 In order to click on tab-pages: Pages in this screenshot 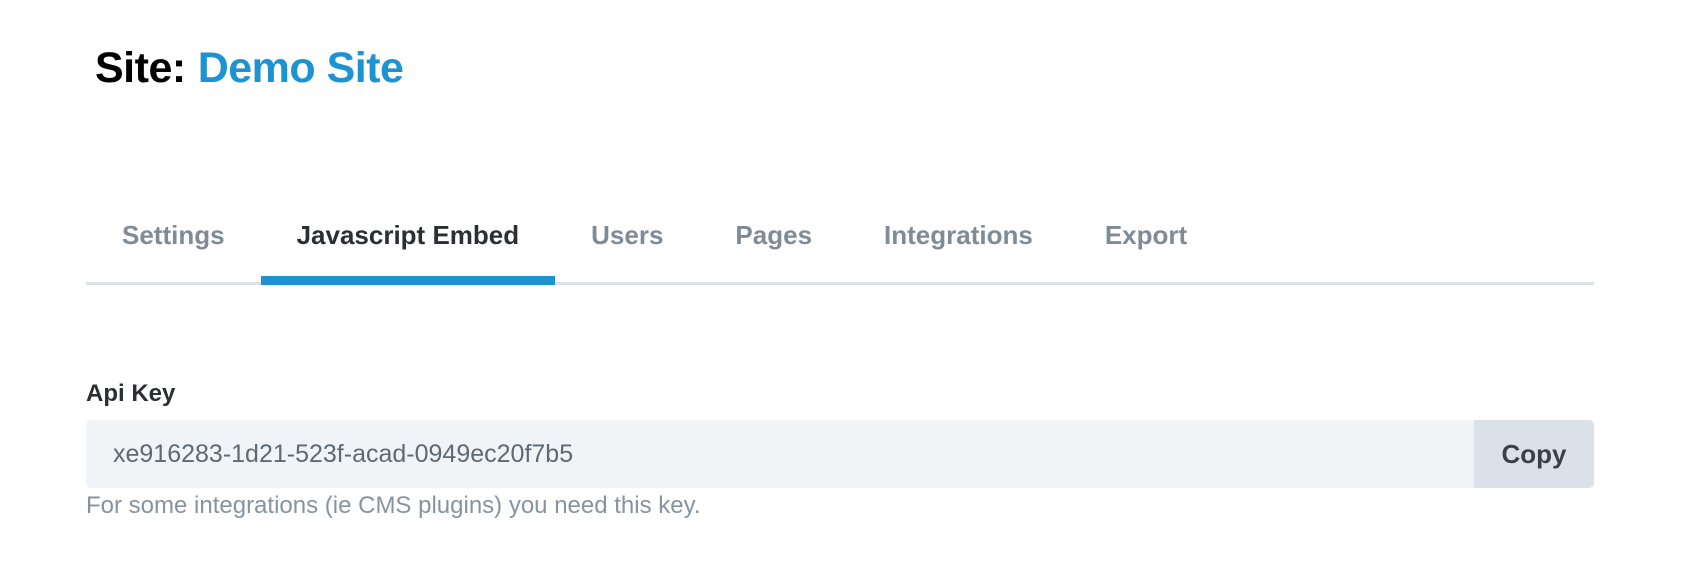, I will do `click(773, 241)`.